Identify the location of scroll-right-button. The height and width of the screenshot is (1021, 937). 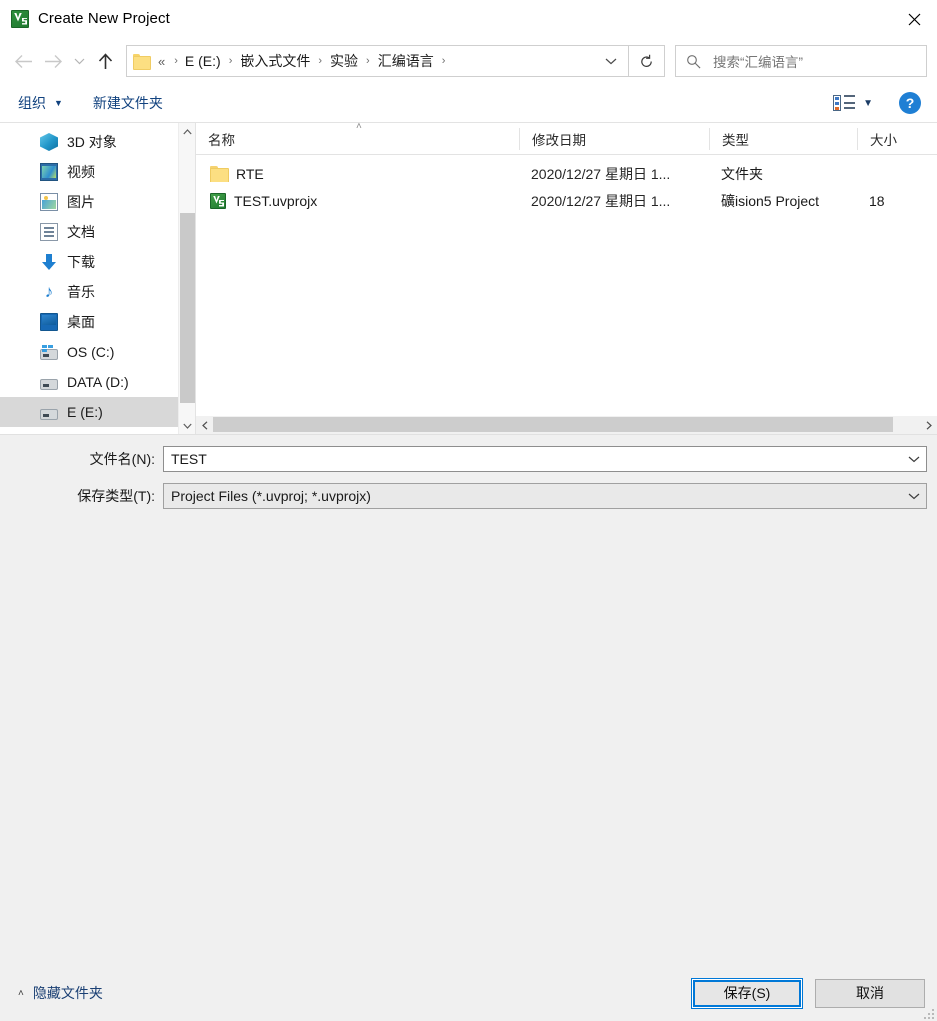
(928, 425).